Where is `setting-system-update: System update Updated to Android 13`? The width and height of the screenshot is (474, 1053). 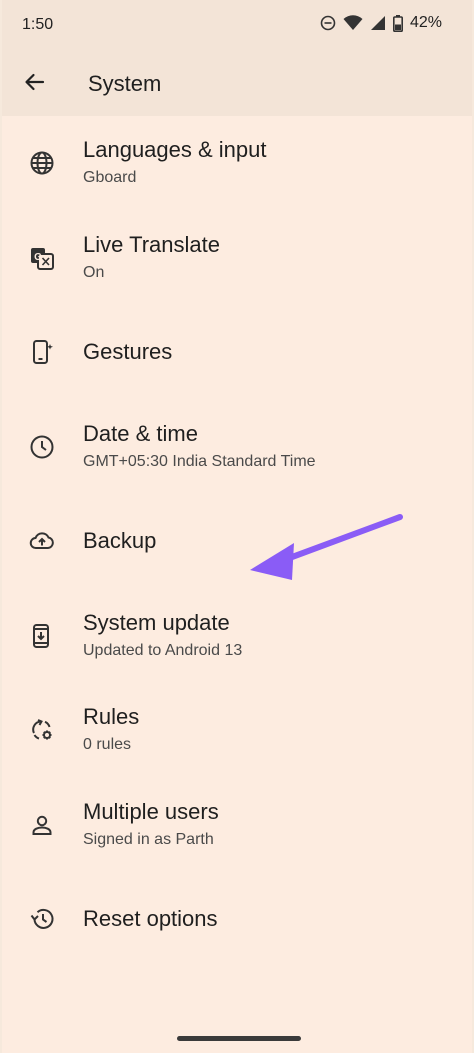 setting-system-update: System update Updated to Android 13 is located at coordinates (237, 636).